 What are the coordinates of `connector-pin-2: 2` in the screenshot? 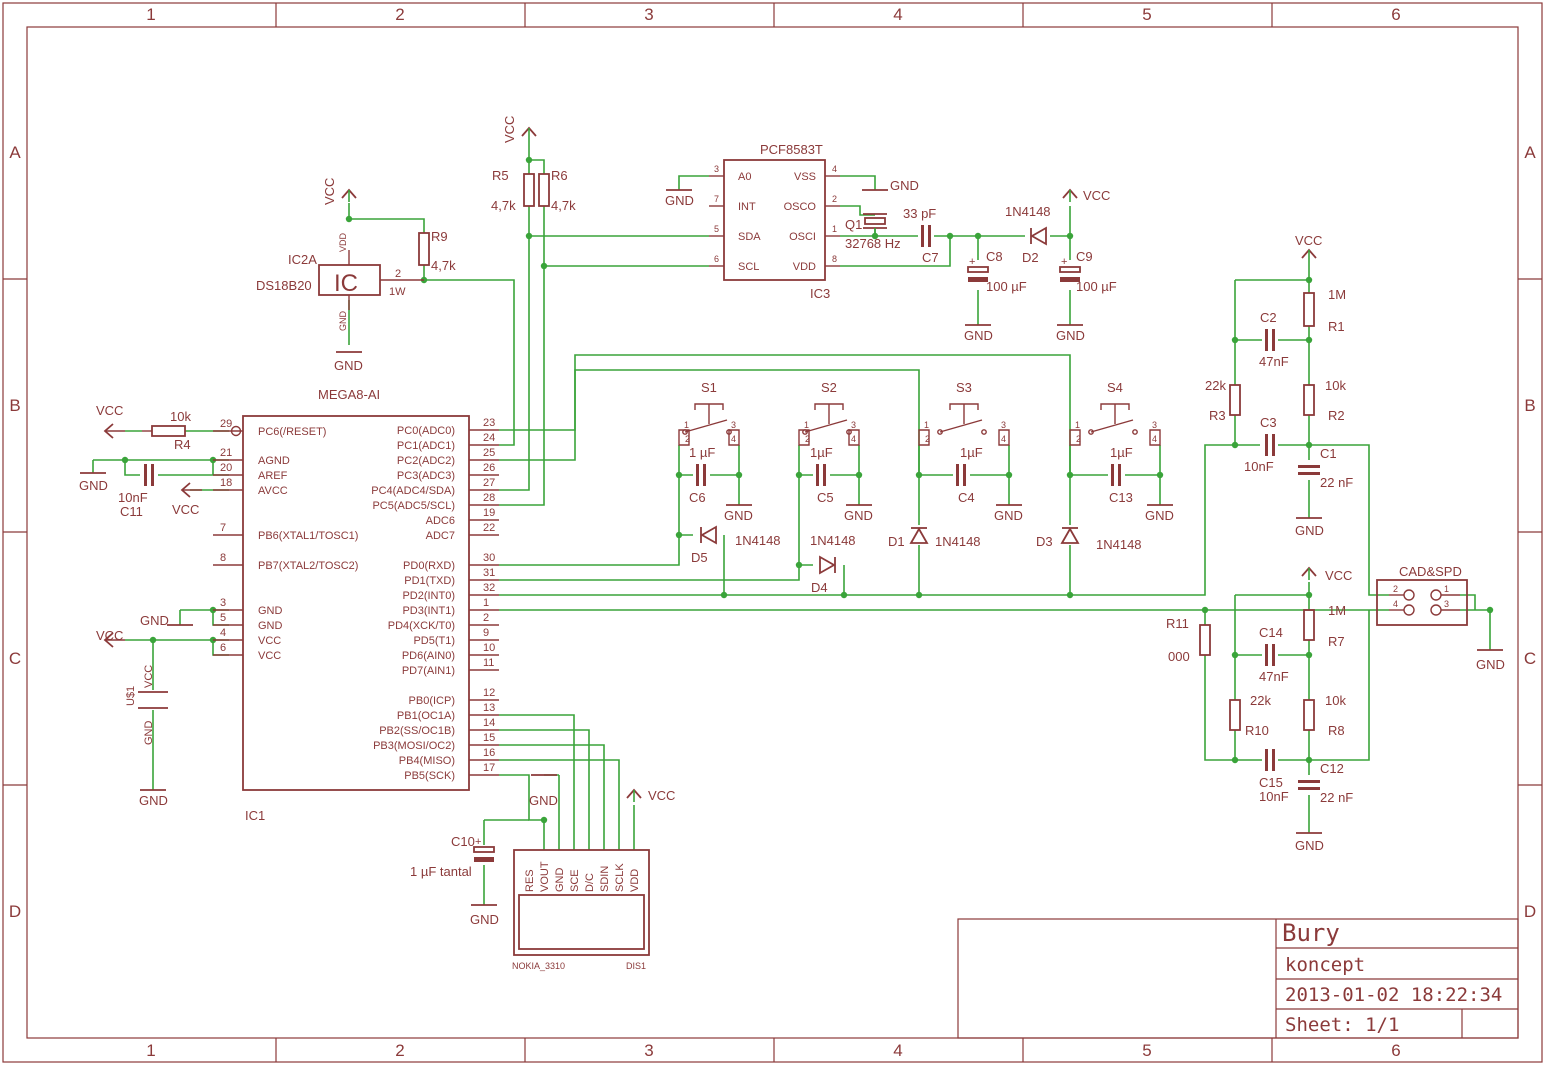 It's located at (1395, 589).